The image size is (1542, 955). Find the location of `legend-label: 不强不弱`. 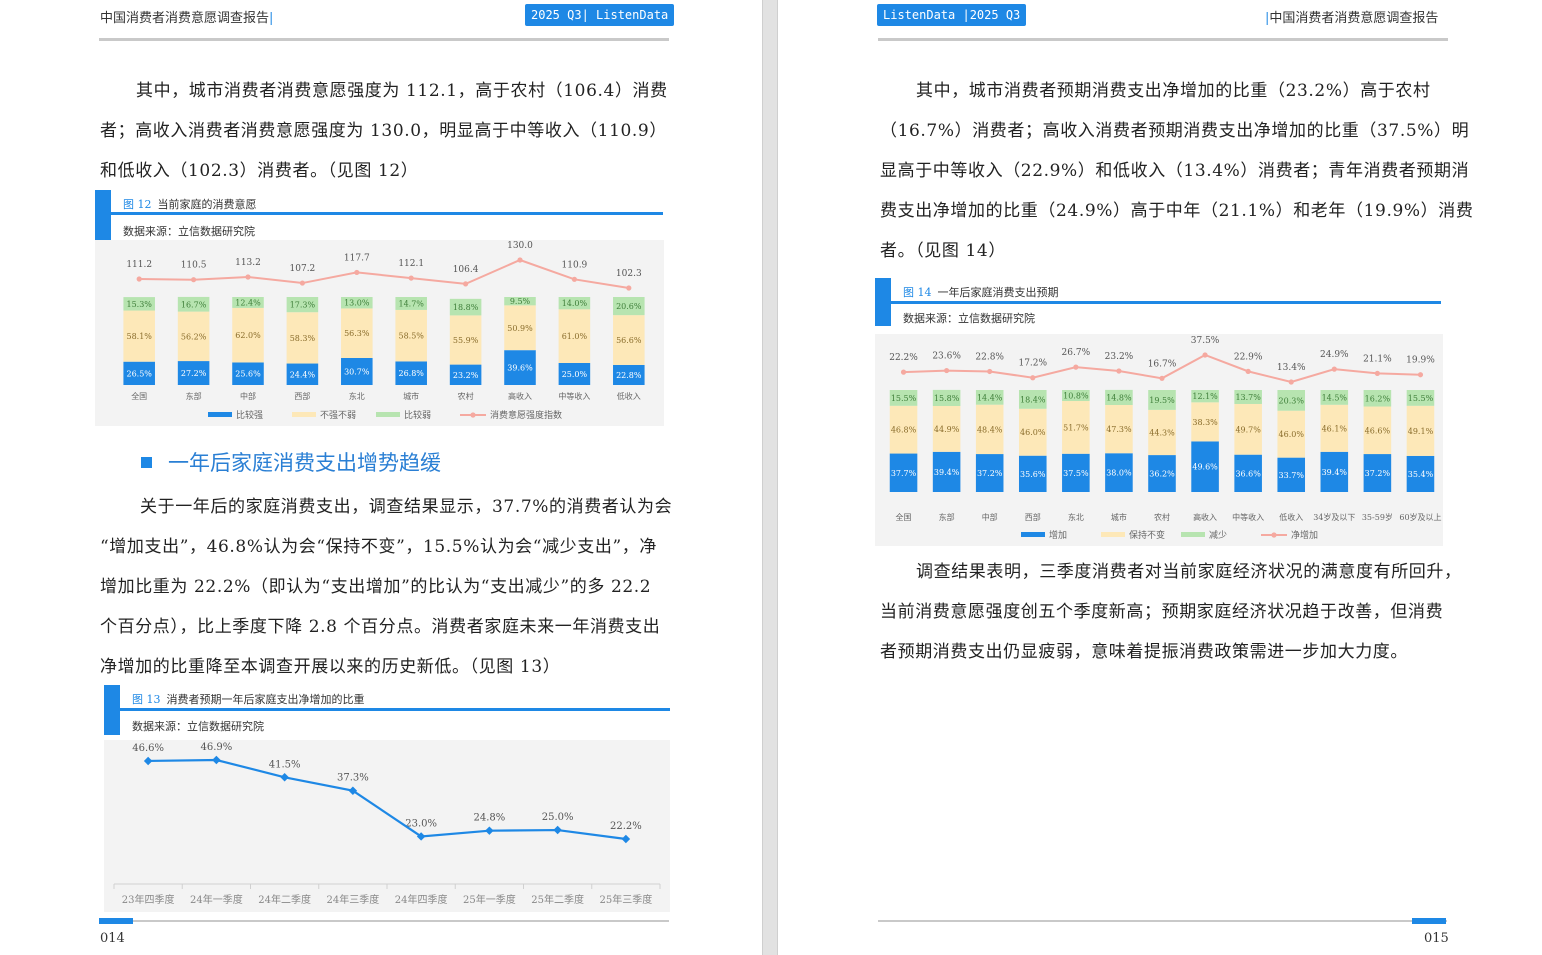

legend-label: 不强不弱 is located at coordinates (338, 415).